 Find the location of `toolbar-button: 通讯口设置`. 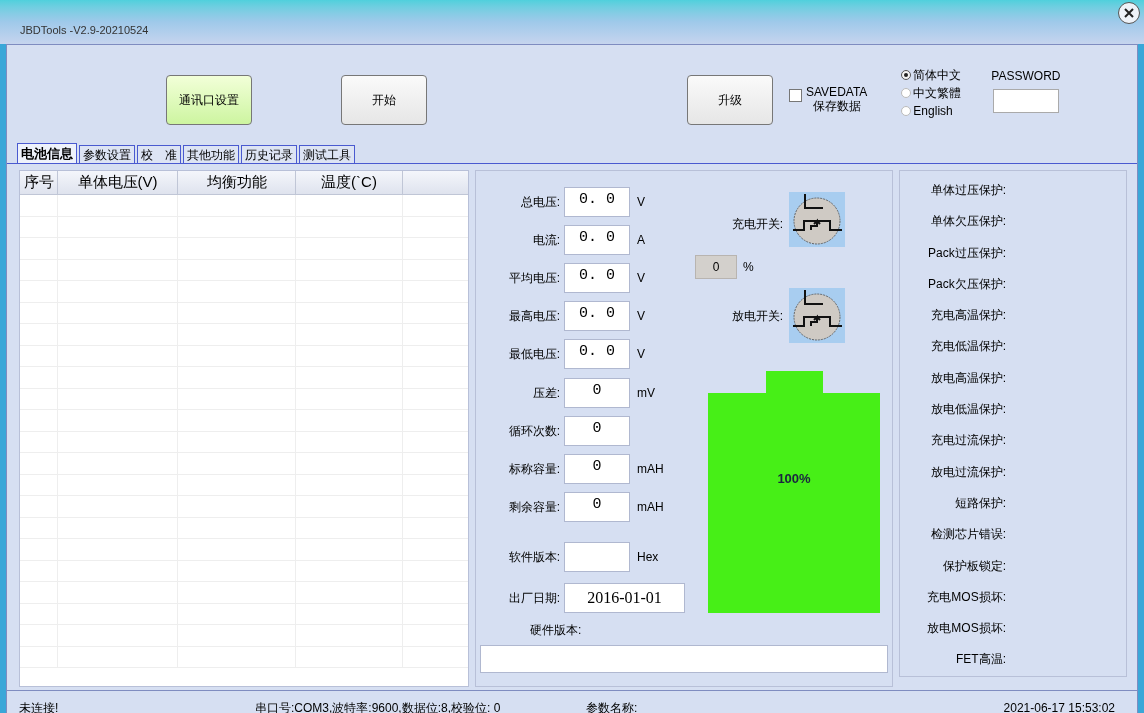

toolbar-button: 通讯口设置 is located at coordinates (209, 100).